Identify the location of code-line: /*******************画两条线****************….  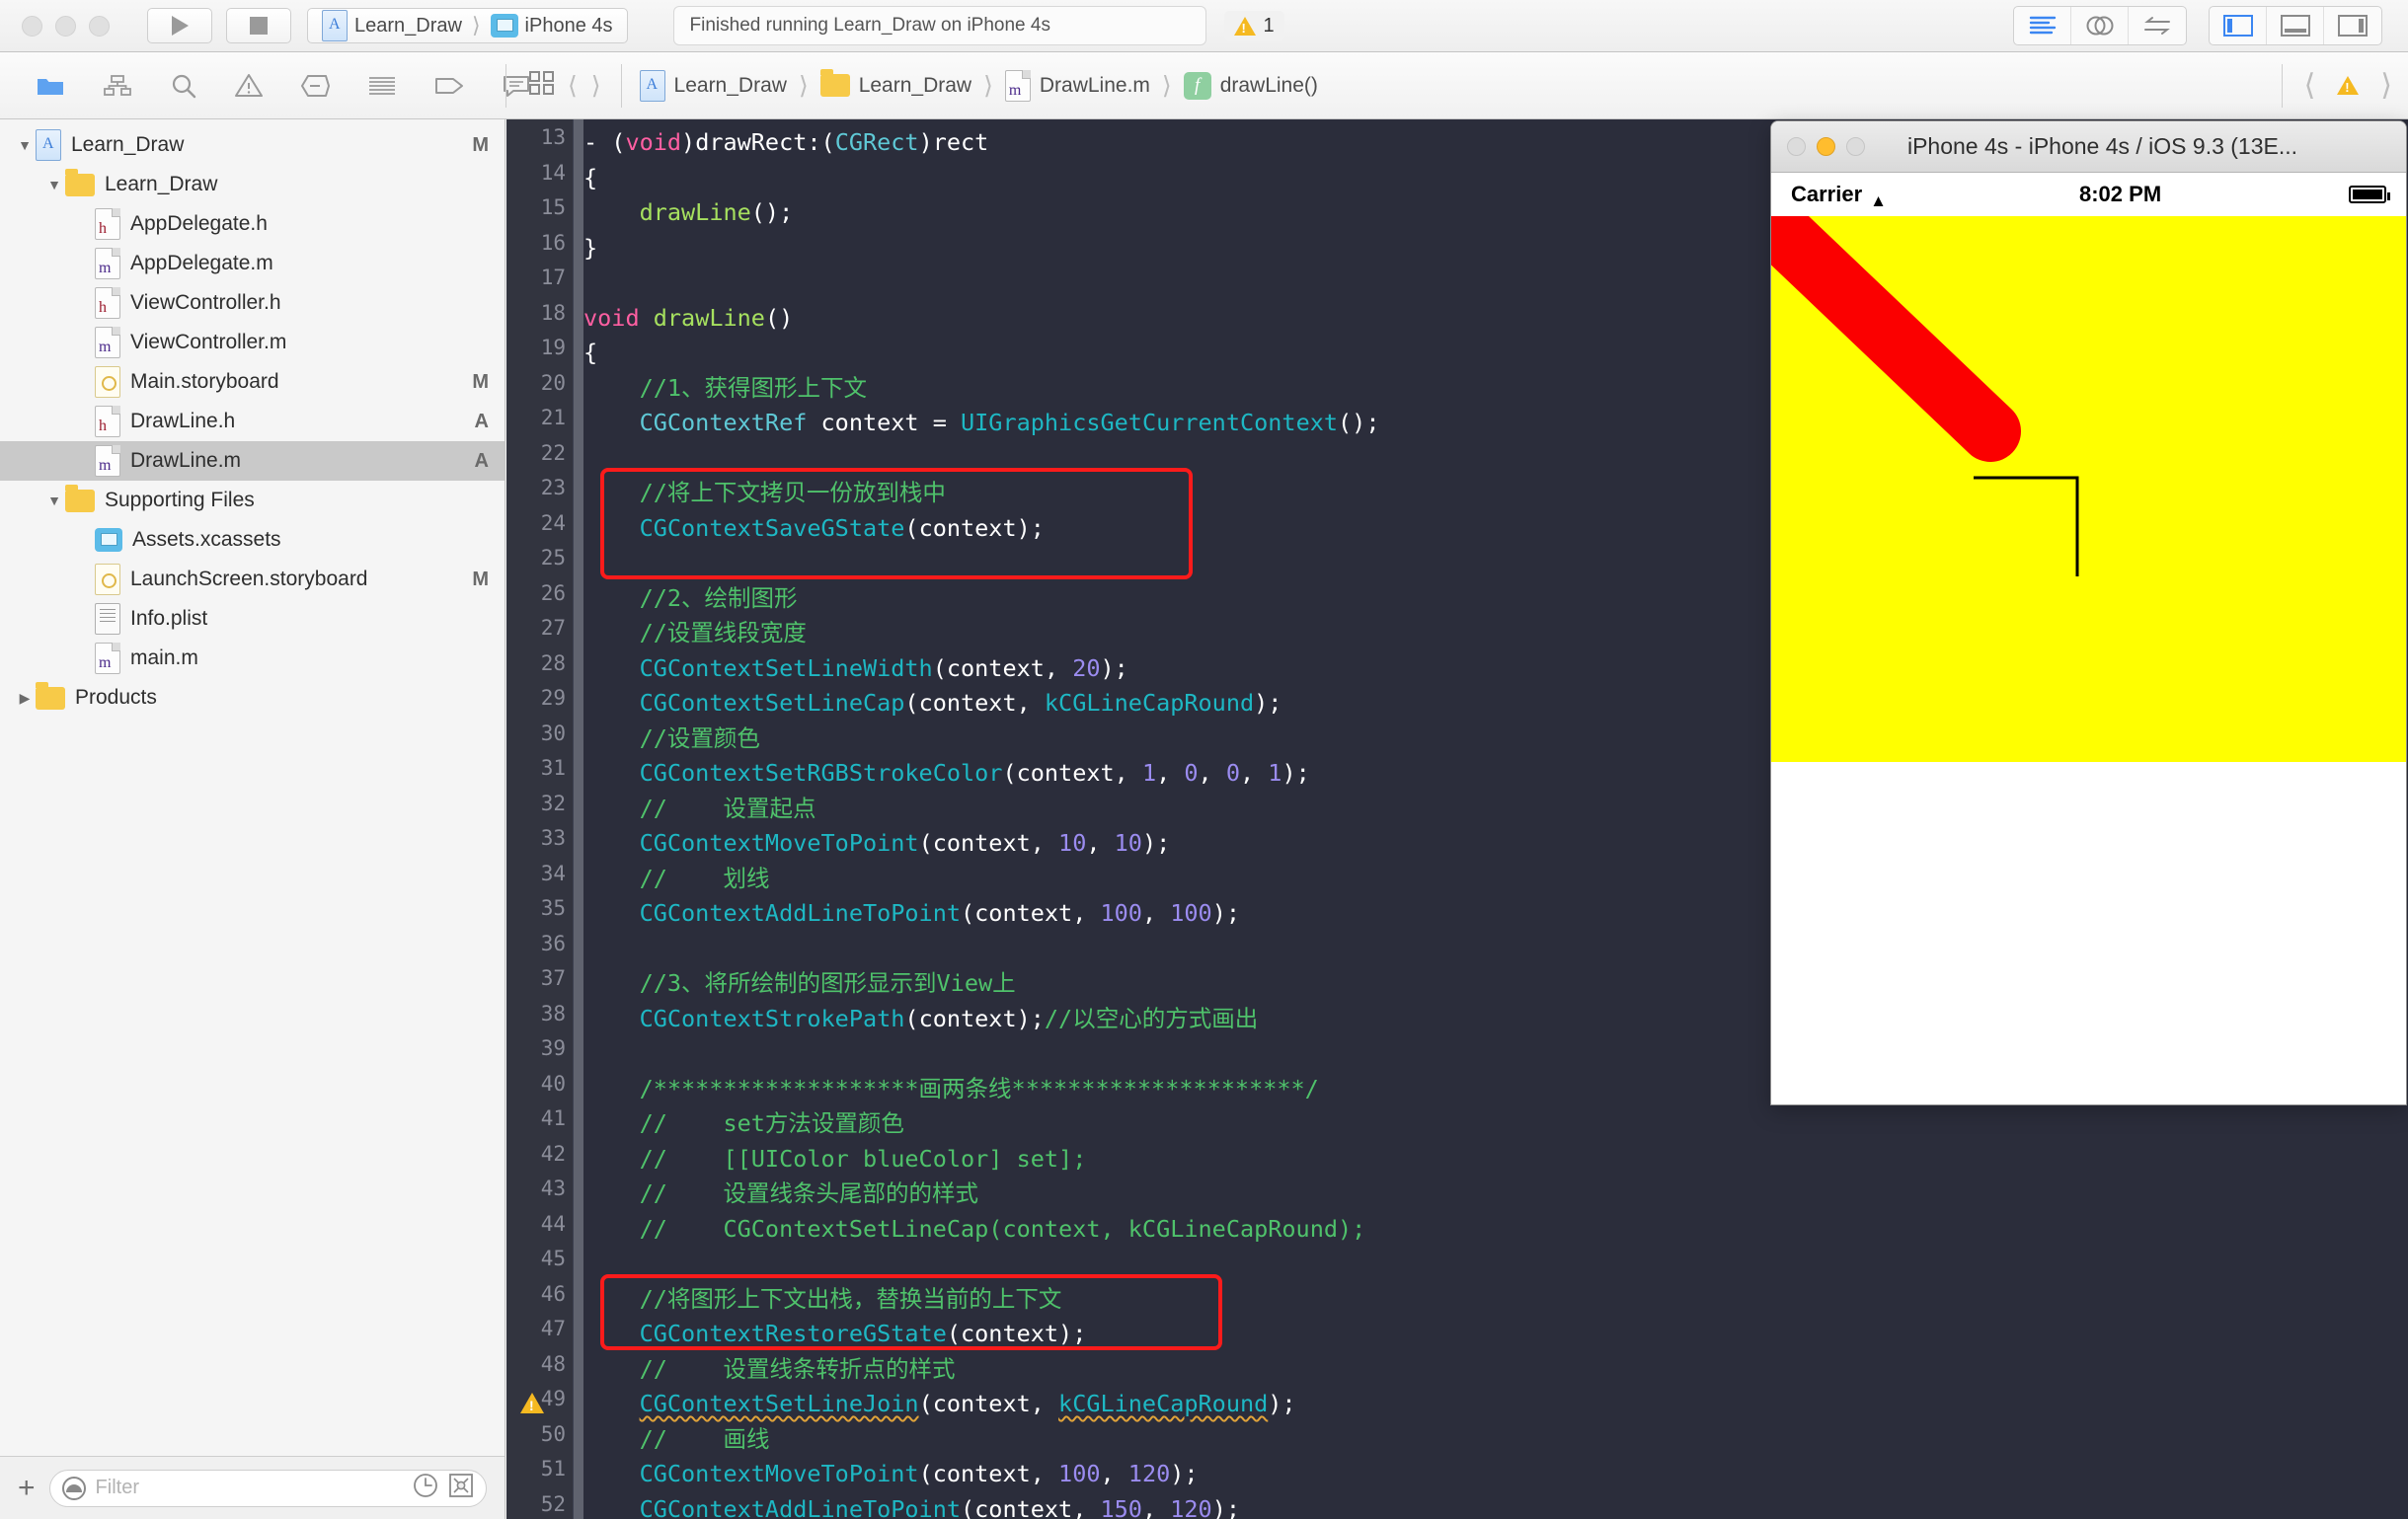
(951, 1089).